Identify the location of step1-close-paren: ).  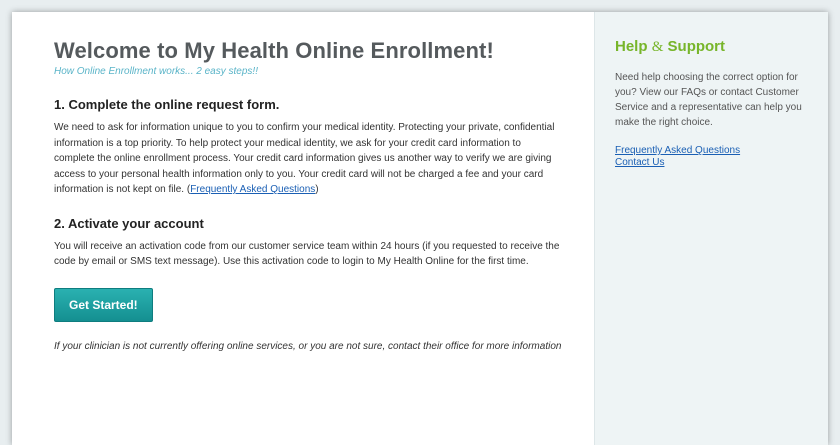
(317, 189).